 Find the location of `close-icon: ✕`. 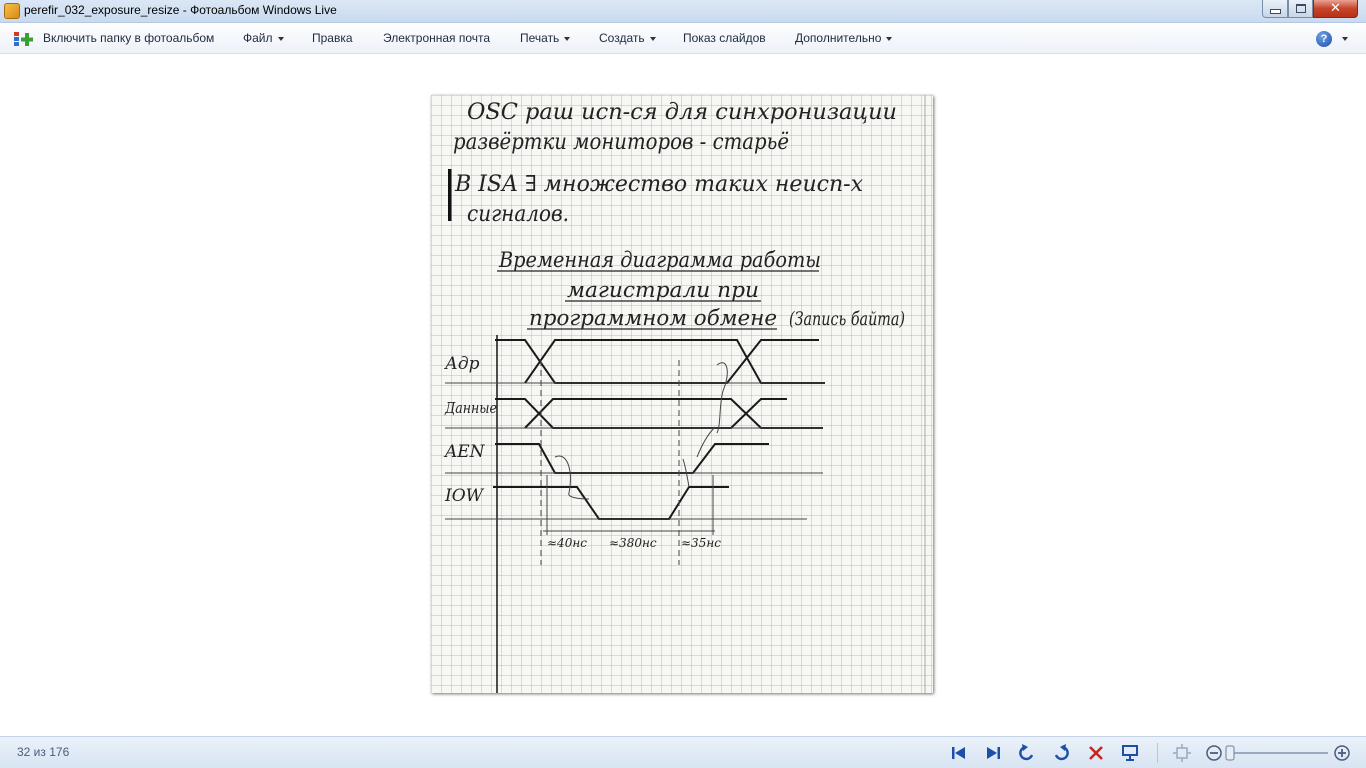

close-icon: ✕ is located at coordinates (1335, 8).